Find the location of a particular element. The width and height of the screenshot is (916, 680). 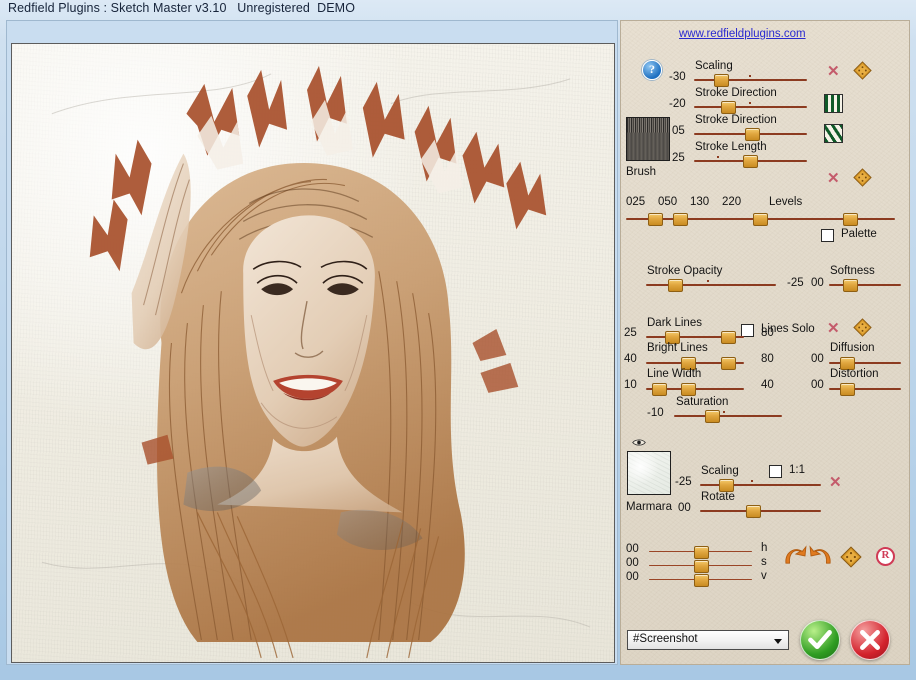

randomize-lines-diamond-icon is located at coordinates (862, 327).